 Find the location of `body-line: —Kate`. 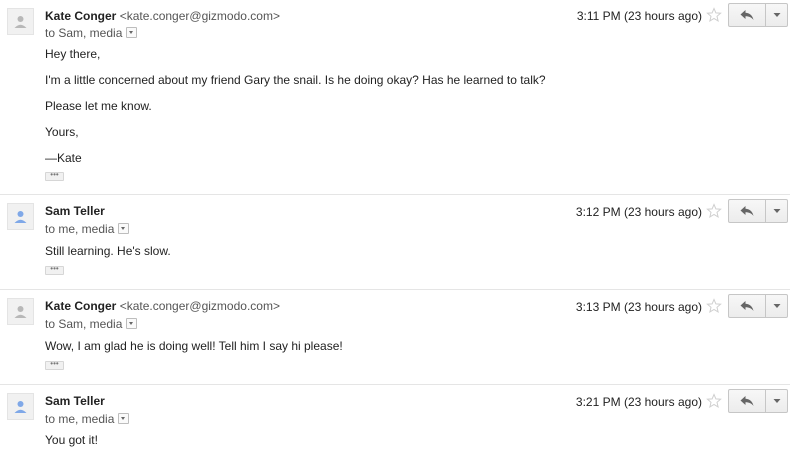

body-line: —Kate is located at coordinates (63, 158).